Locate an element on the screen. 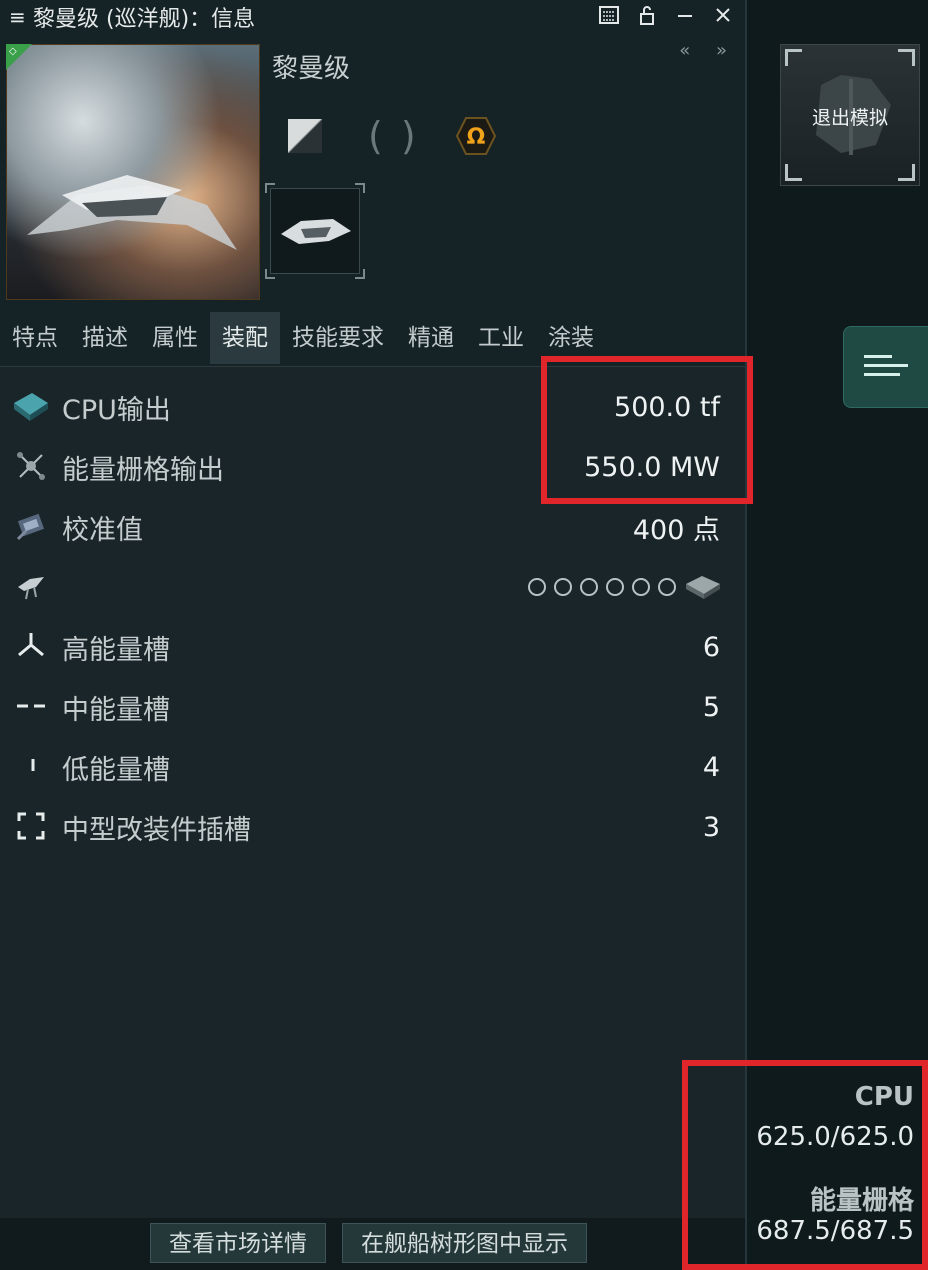 This screenshot has width=928, height=1270. exit-simulation-label: 退出模拟 is located at coordinates (849, 118).